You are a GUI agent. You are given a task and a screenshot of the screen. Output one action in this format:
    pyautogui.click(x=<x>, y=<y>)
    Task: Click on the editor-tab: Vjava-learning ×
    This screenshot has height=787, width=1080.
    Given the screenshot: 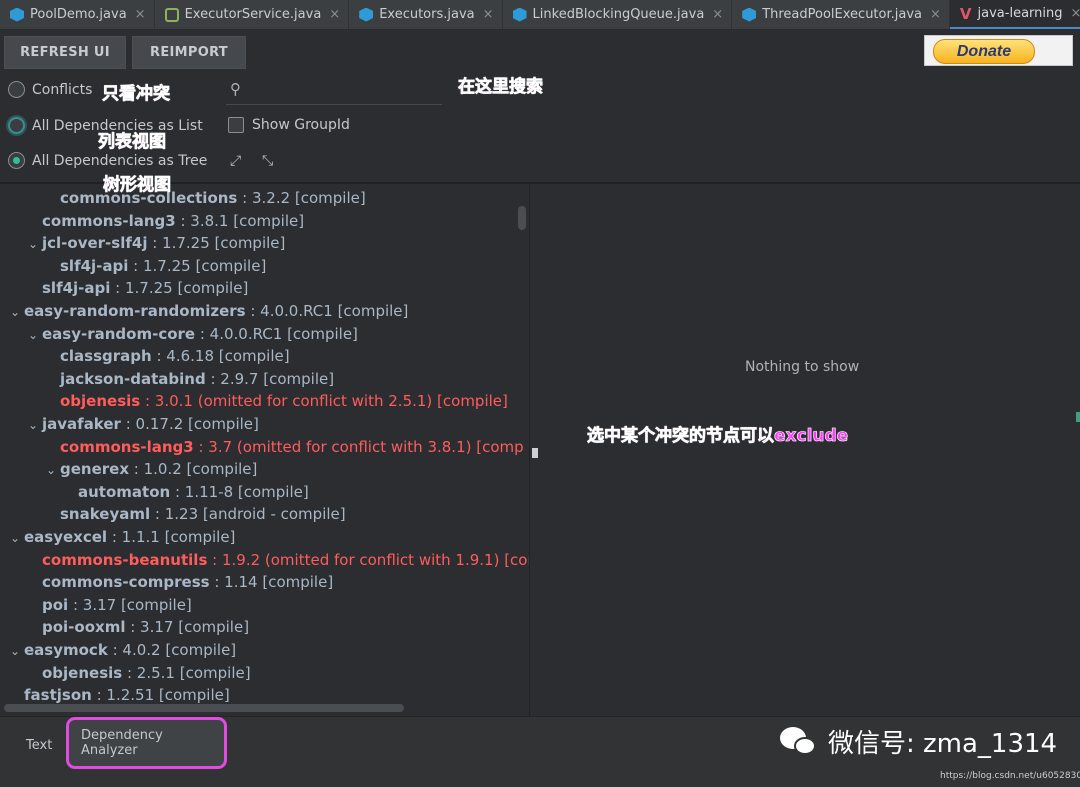 What is the action you would take?
    pyautogui.click(x=1014, y=14)
    